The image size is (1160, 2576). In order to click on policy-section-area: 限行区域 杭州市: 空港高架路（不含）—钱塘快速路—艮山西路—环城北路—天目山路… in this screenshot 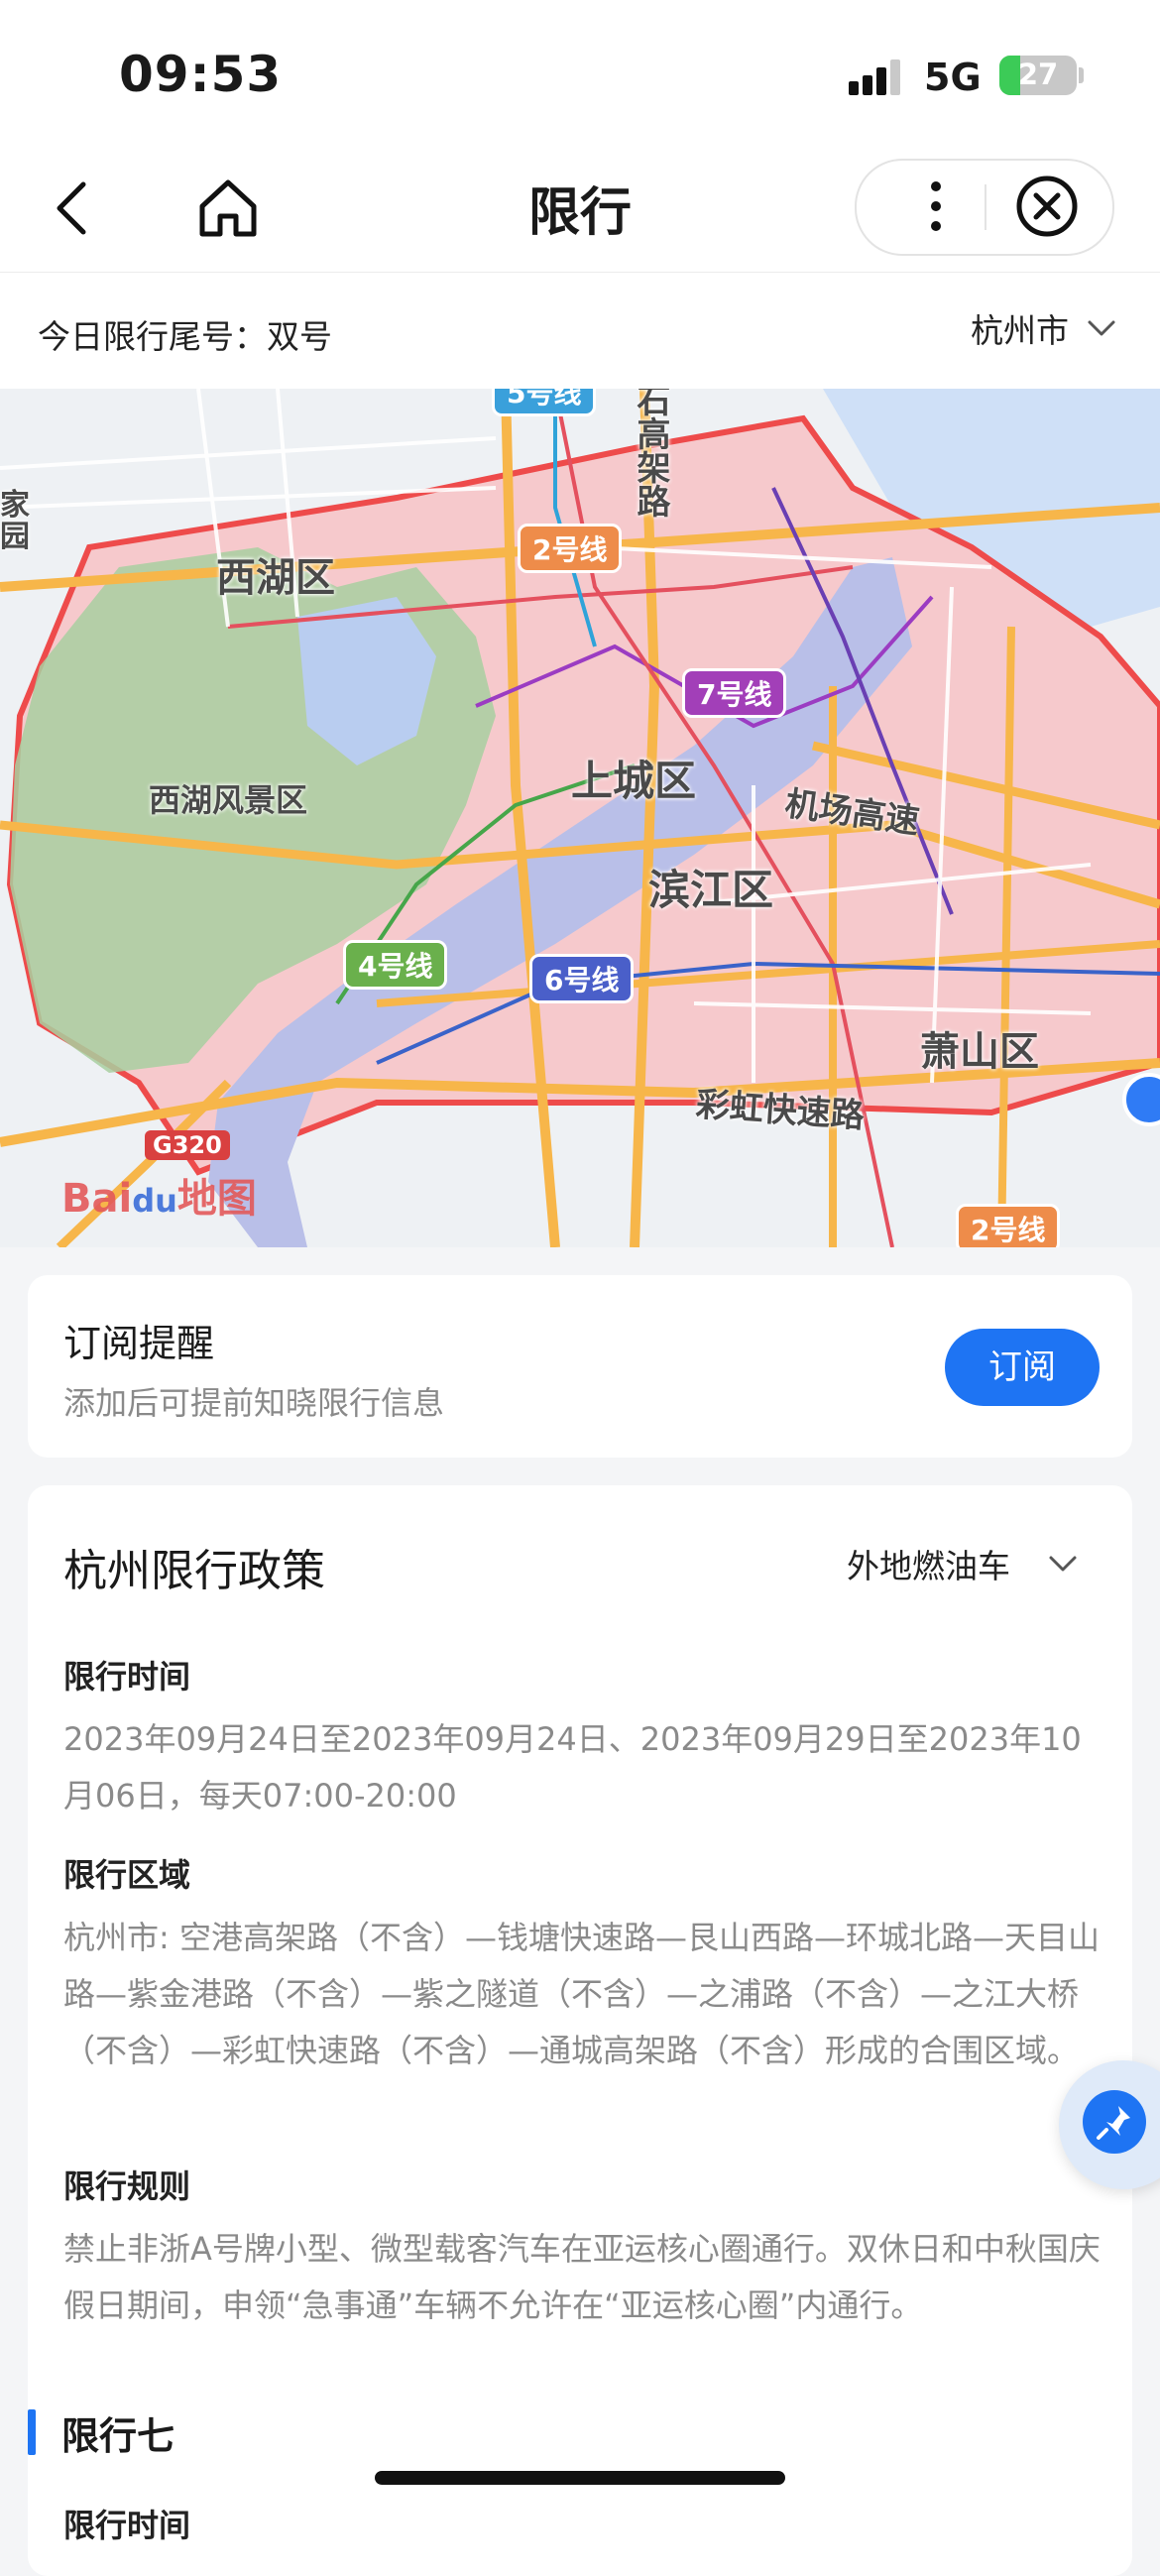, I will do `click(583, 1965)`.